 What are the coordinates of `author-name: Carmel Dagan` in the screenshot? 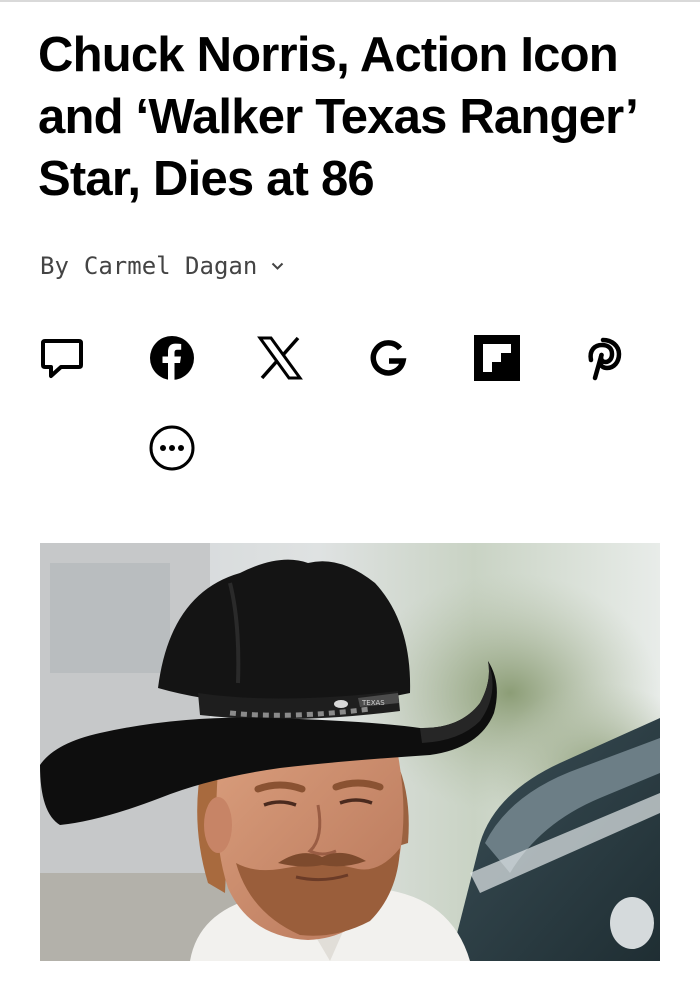 It's located at (170, 266).